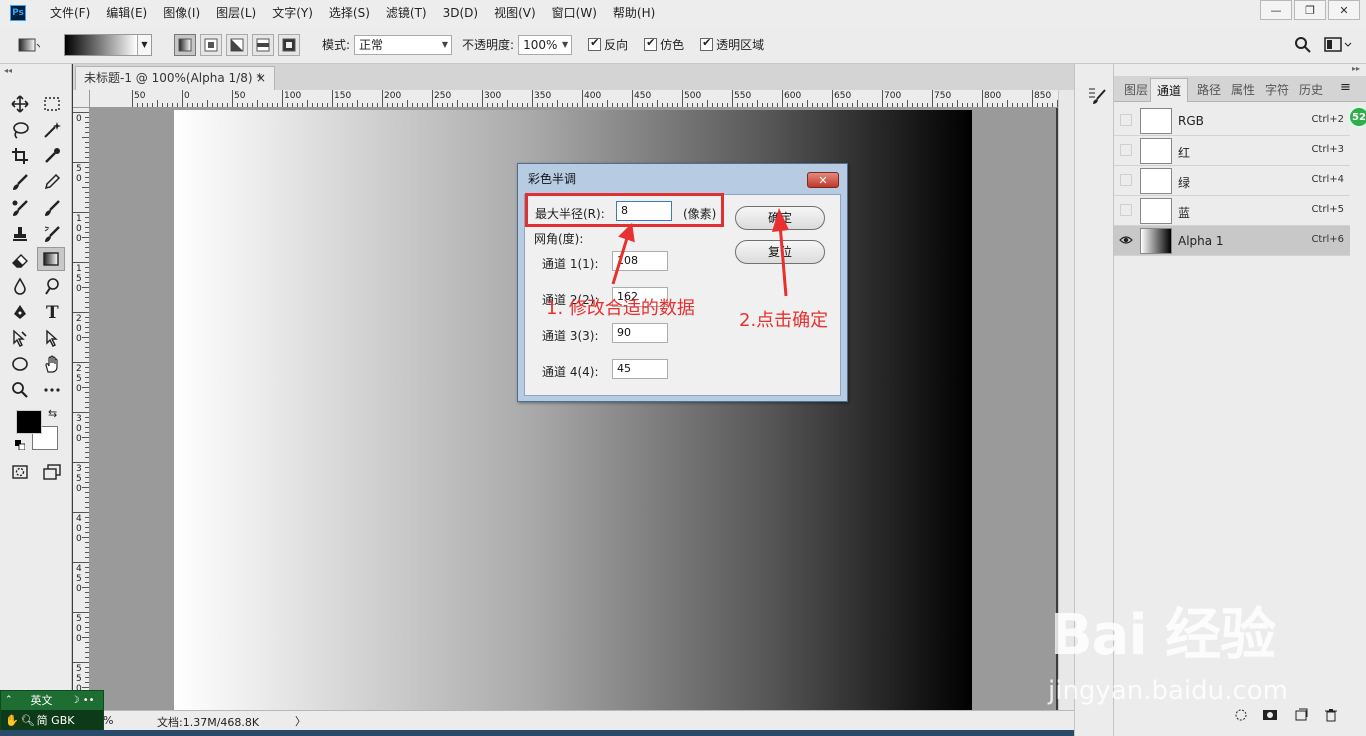 This screenshot has width=1366, height=736. Describe the element at coordinates (1169, 90) in the screenshot. I see `tab-channels: 通道` at that location.